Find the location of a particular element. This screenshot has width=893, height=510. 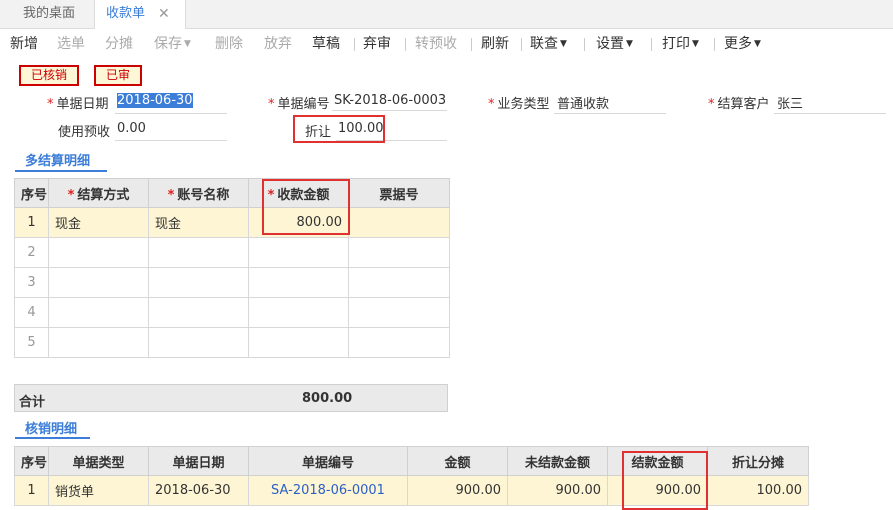

biz-type-field: 普通收款 is located at coordinates (583, 102).